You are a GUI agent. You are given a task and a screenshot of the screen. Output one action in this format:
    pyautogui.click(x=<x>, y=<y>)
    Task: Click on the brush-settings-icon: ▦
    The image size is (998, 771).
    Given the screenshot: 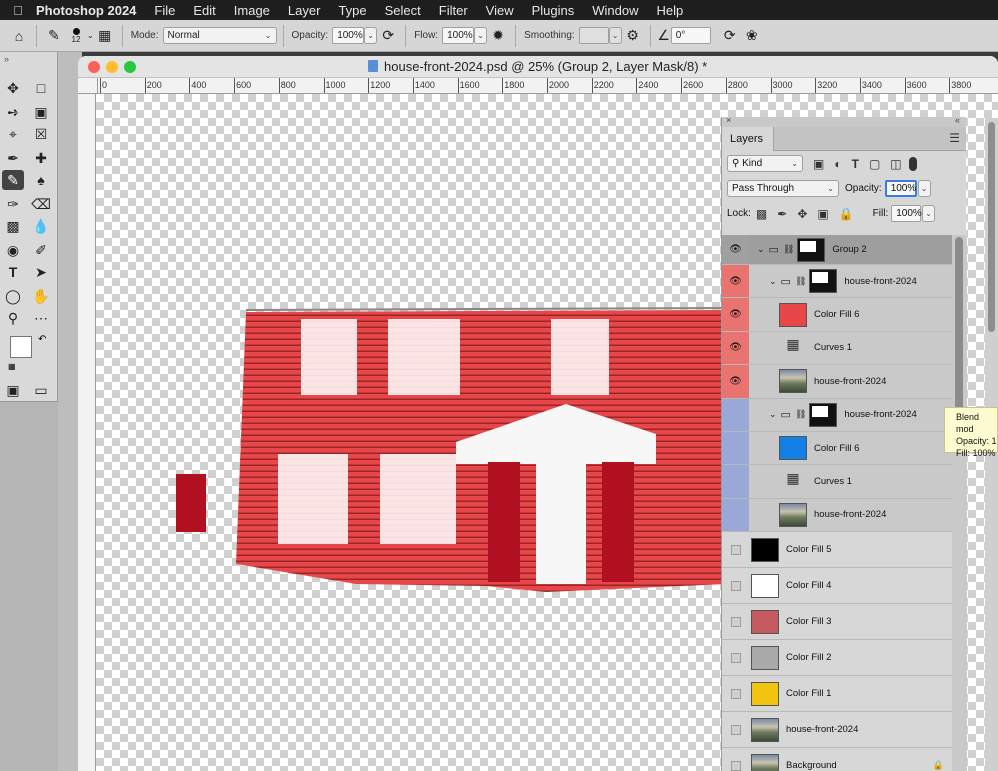 What is the action you would take?
    pyautogui.click(x=105, y=36)
    